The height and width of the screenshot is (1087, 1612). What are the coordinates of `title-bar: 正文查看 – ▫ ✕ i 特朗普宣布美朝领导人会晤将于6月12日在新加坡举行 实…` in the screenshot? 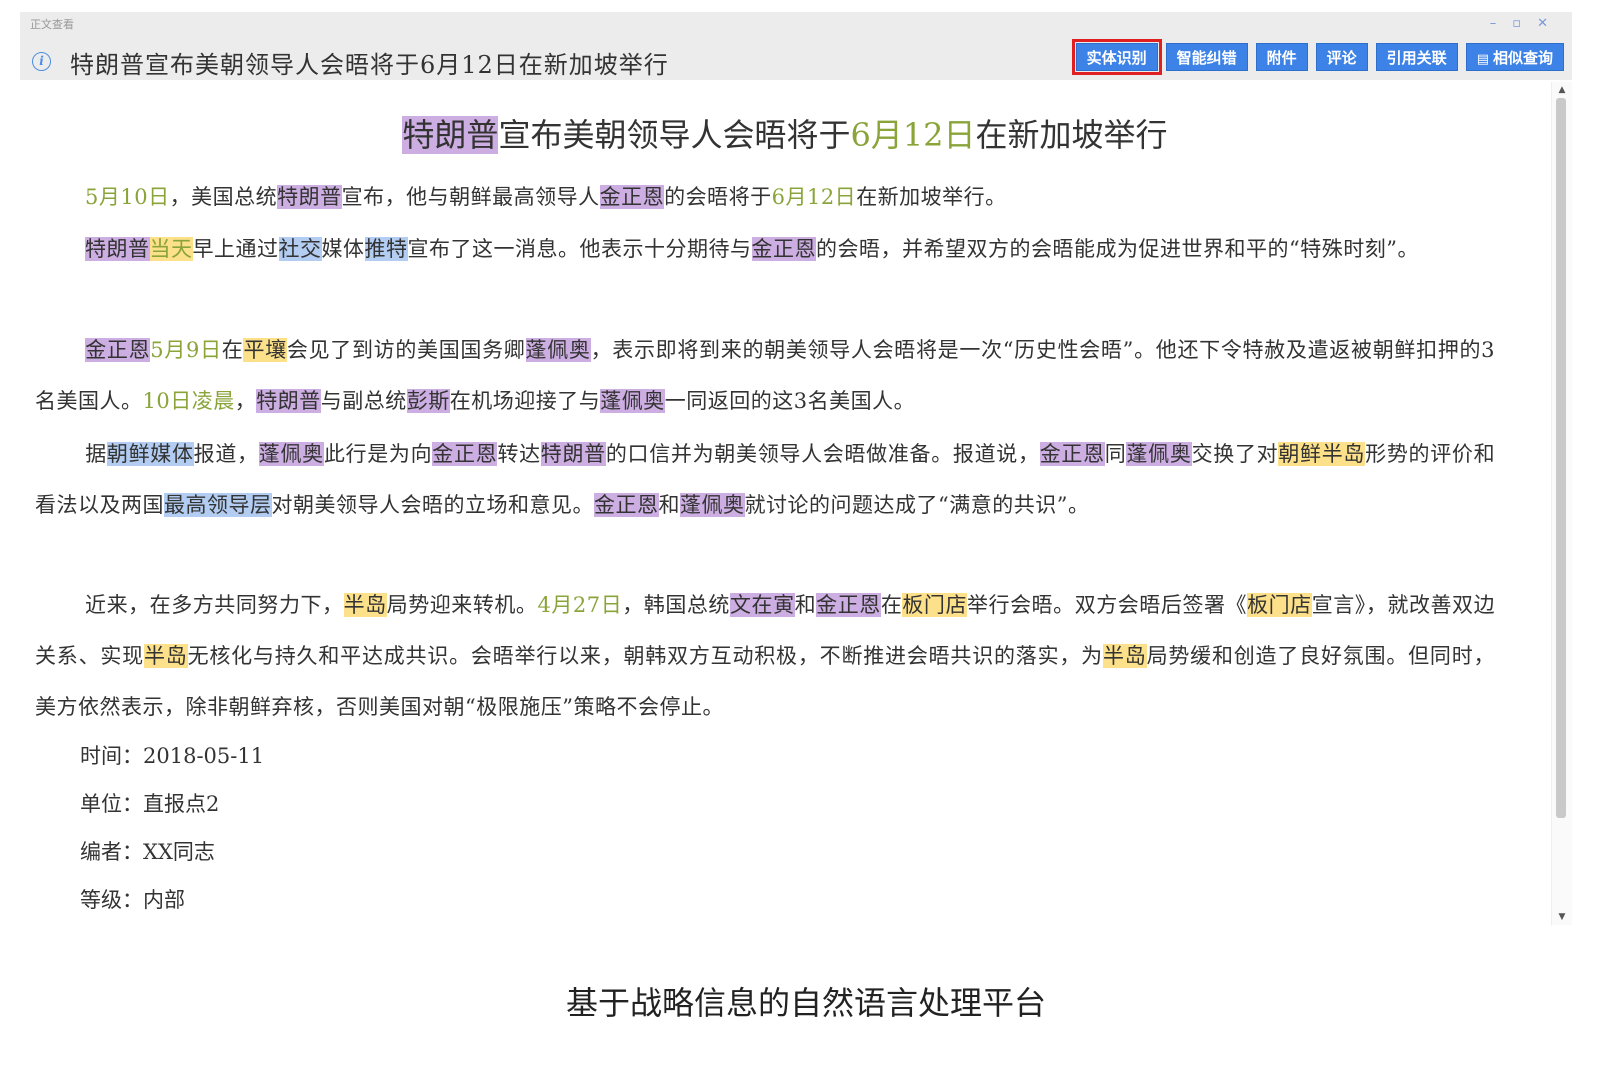 It's located at (796, 46).